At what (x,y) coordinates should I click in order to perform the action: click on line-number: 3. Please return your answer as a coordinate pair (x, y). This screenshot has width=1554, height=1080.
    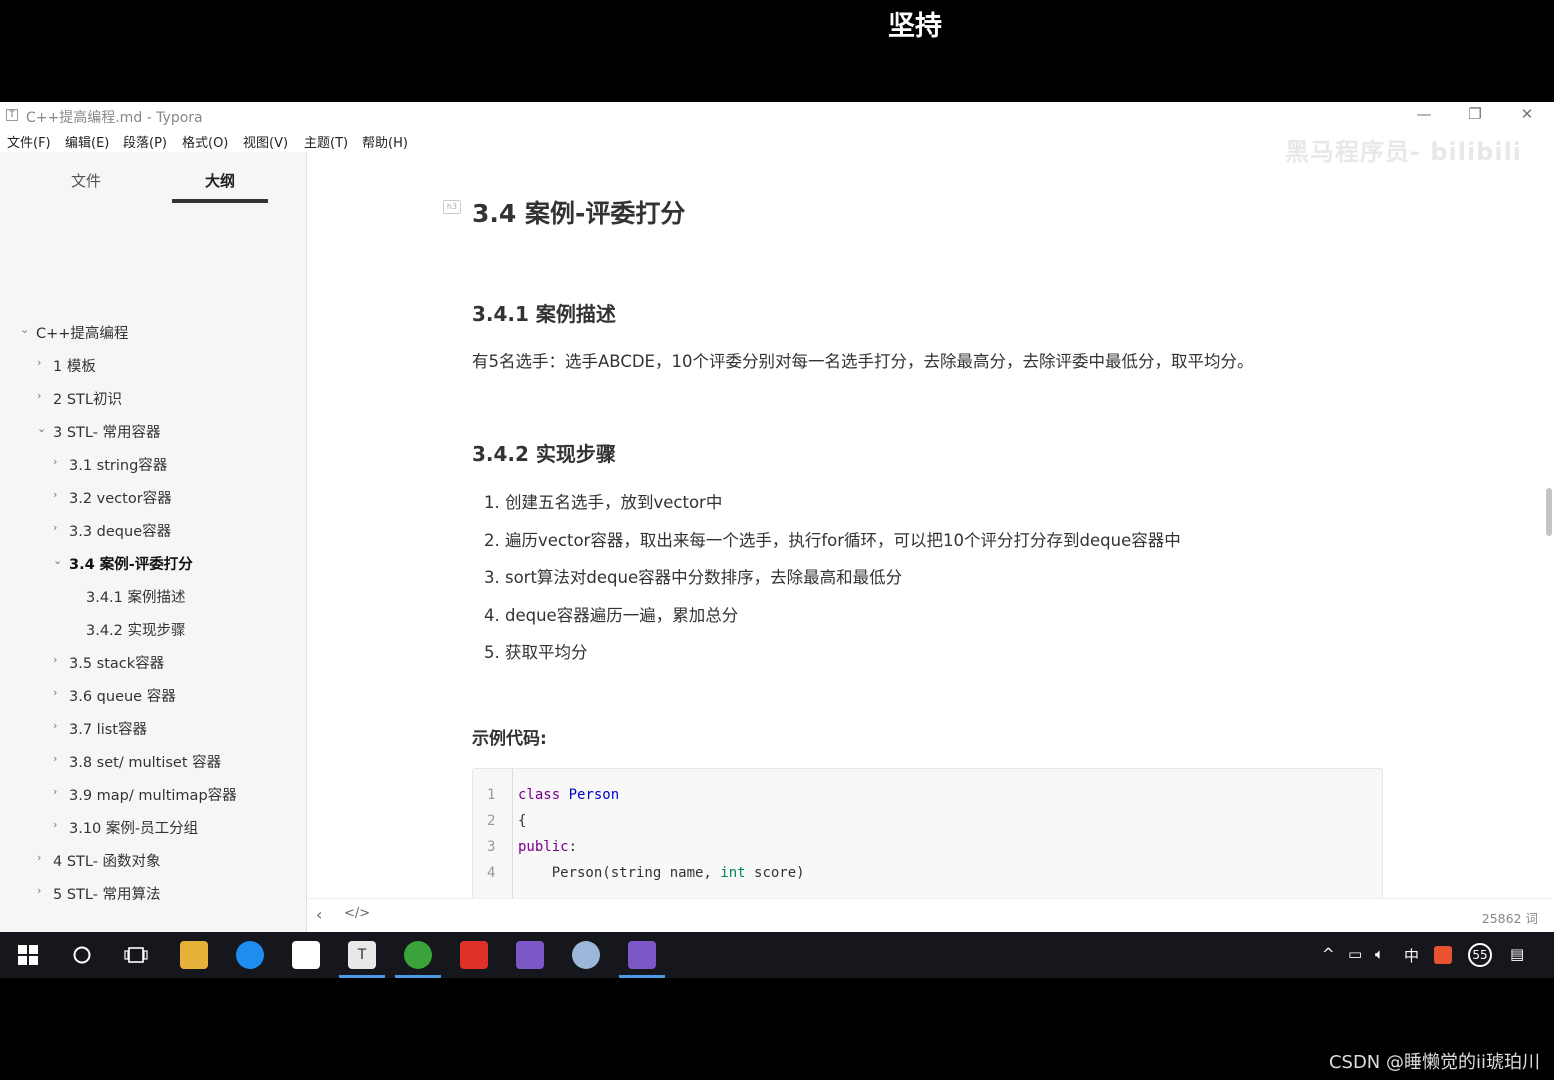
    Looking at the image, I should click on (491, 847).